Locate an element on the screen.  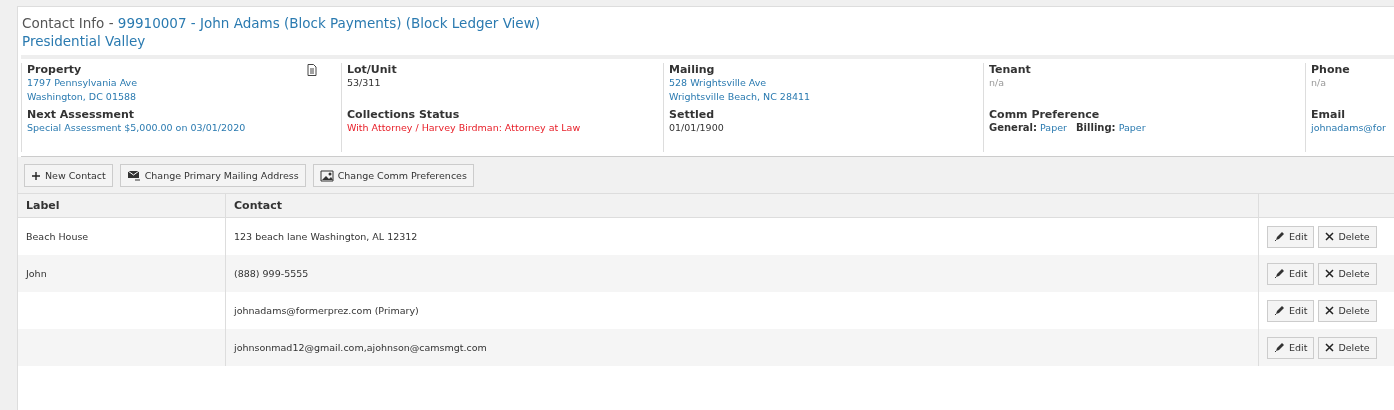
table-cell: (888) 999-5555 is located at coordinates (271, 273).